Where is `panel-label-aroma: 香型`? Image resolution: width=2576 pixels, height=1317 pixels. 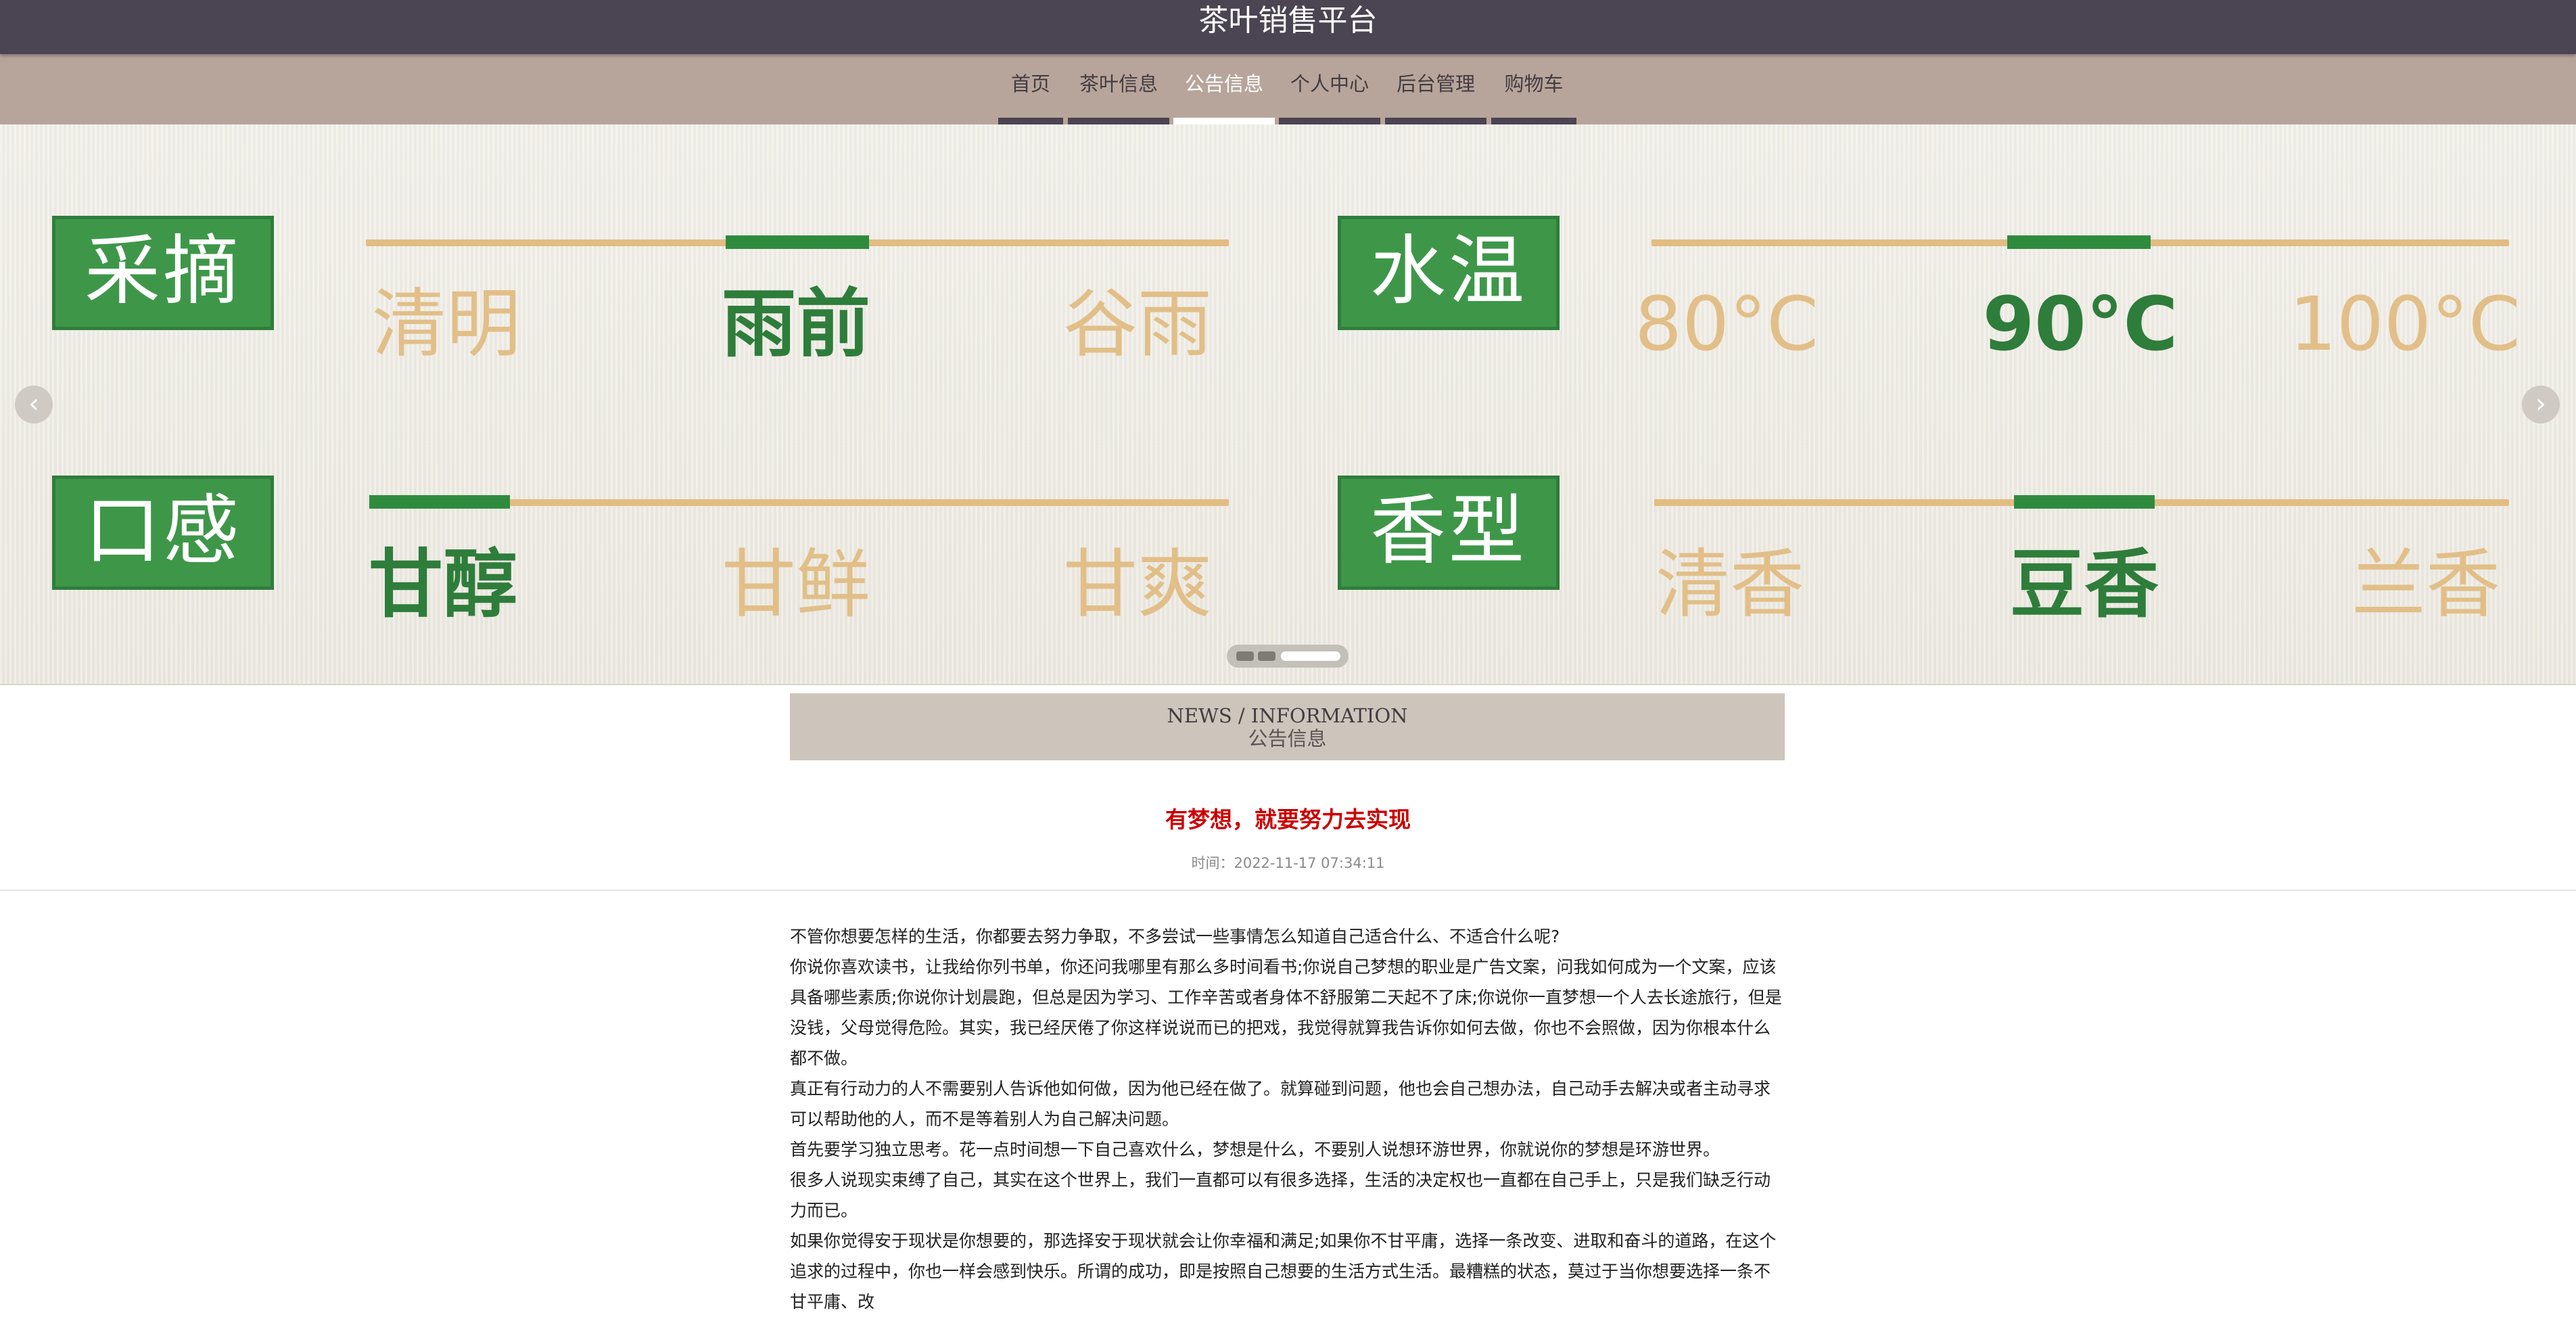 panel-label-aroma: 香型 is located at coordinates (1449, 533).